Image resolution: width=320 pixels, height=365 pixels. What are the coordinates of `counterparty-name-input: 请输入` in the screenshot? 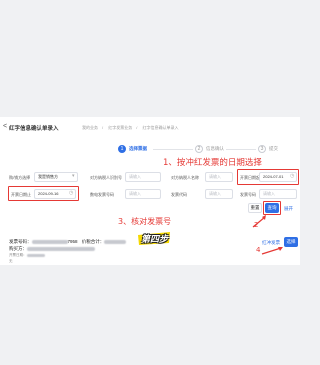 It's located at (219, 177).